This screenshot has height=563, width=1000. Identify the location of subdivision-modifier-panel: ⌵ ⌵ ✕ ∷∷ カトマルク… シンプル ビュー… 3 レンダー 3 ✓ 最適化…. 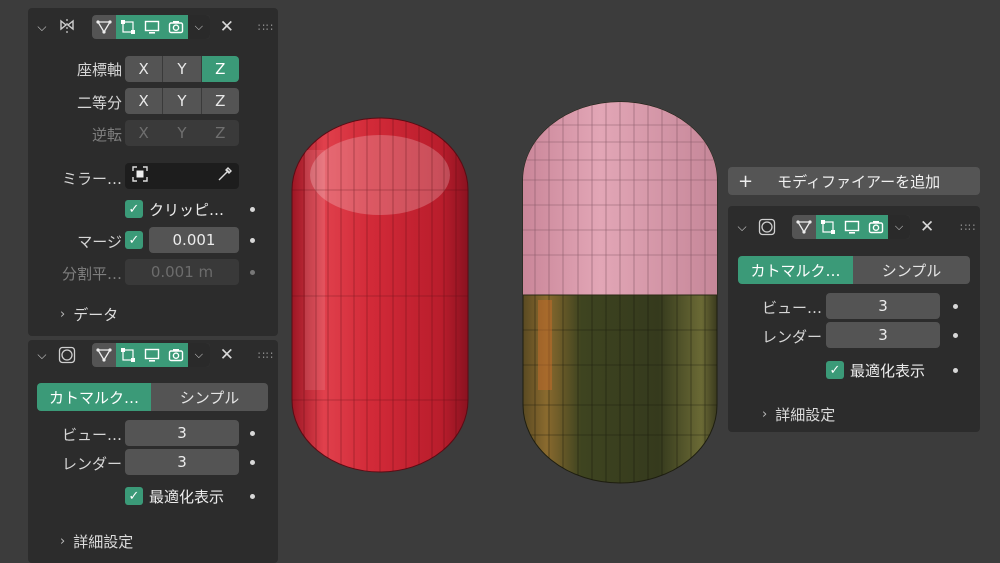
(153, 451).